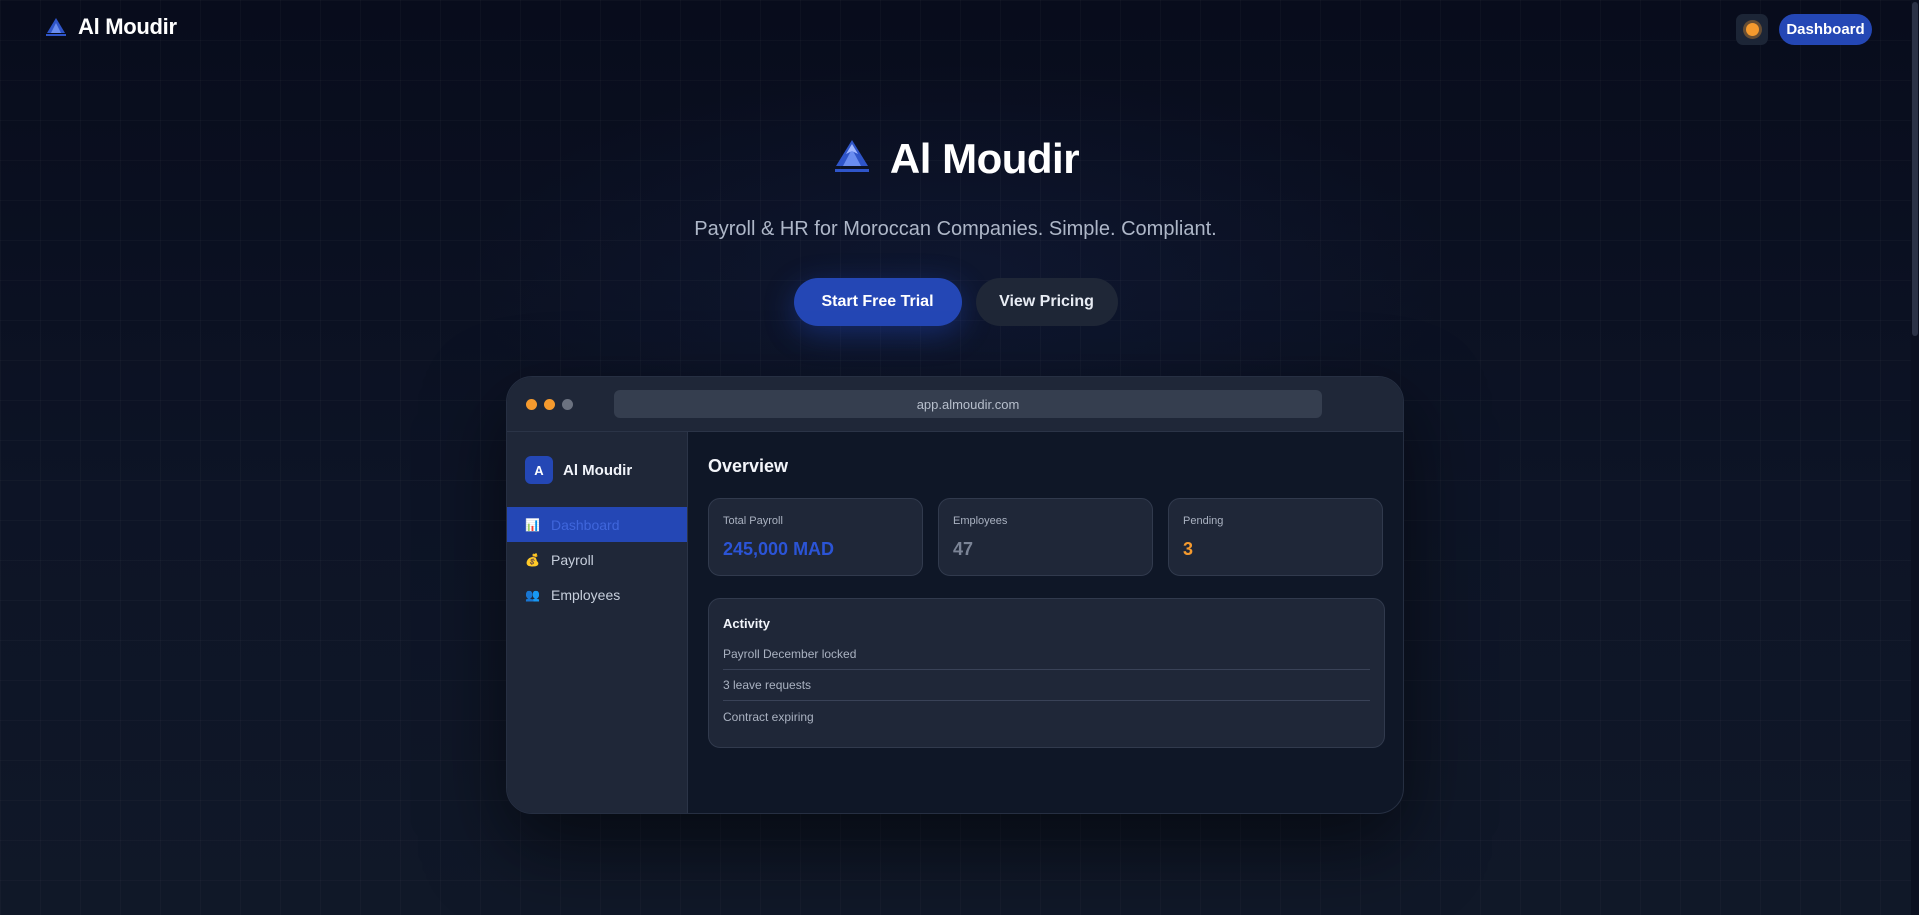 This screenshot has height=915, width=1919. I want to click on money-bag-icon: 💰, so click(532, 559).